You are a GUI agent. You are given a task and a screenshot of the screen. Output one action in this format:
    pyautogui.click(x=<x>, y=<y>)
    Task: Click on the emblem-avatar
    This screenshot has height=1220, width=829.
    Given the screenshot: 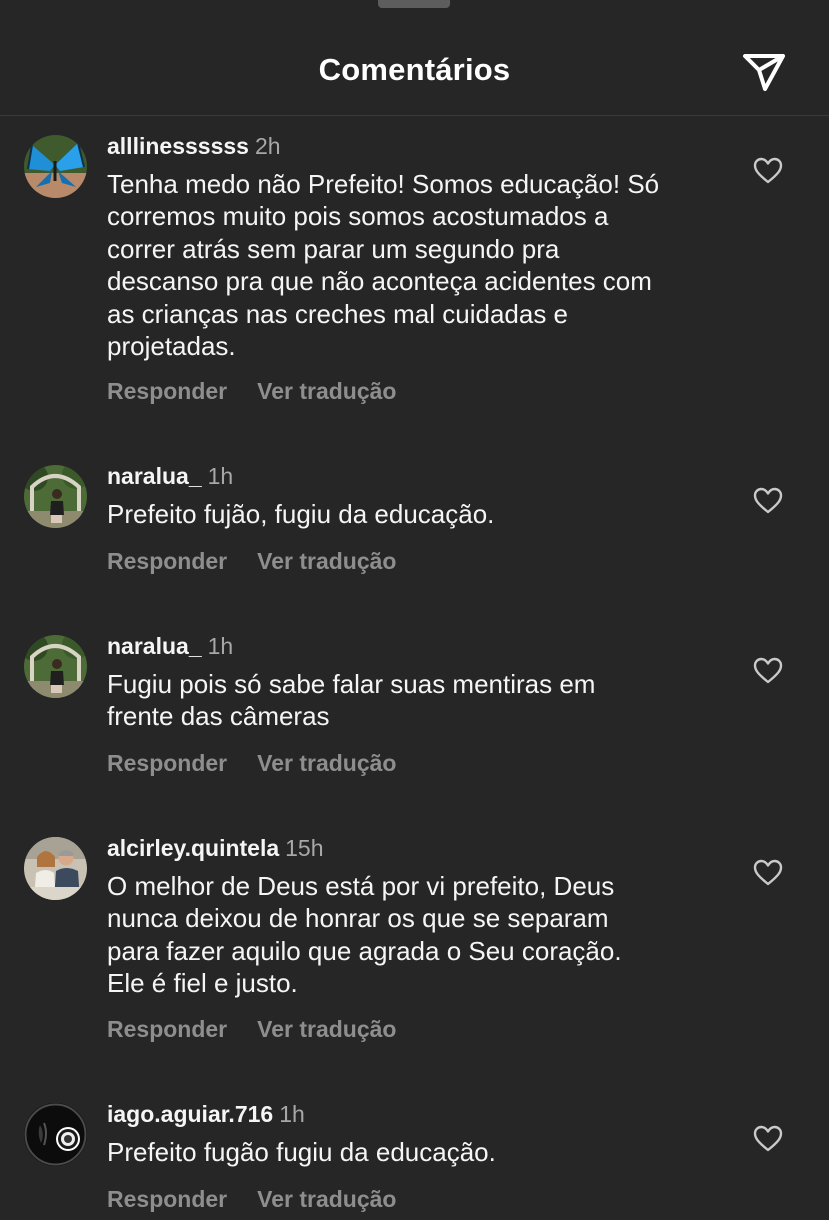 What is the action you would take?
    pyautogui.click(x=55, y=1134)
    